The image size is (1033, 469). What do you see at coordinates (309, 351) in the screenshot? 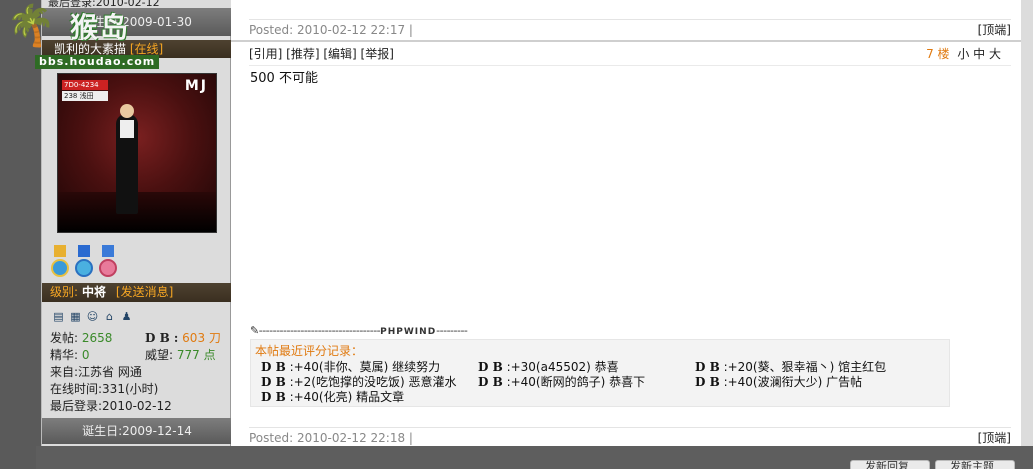
I see `rating-title: 本帖最近评分记录：` at bounding box center [309, 351].